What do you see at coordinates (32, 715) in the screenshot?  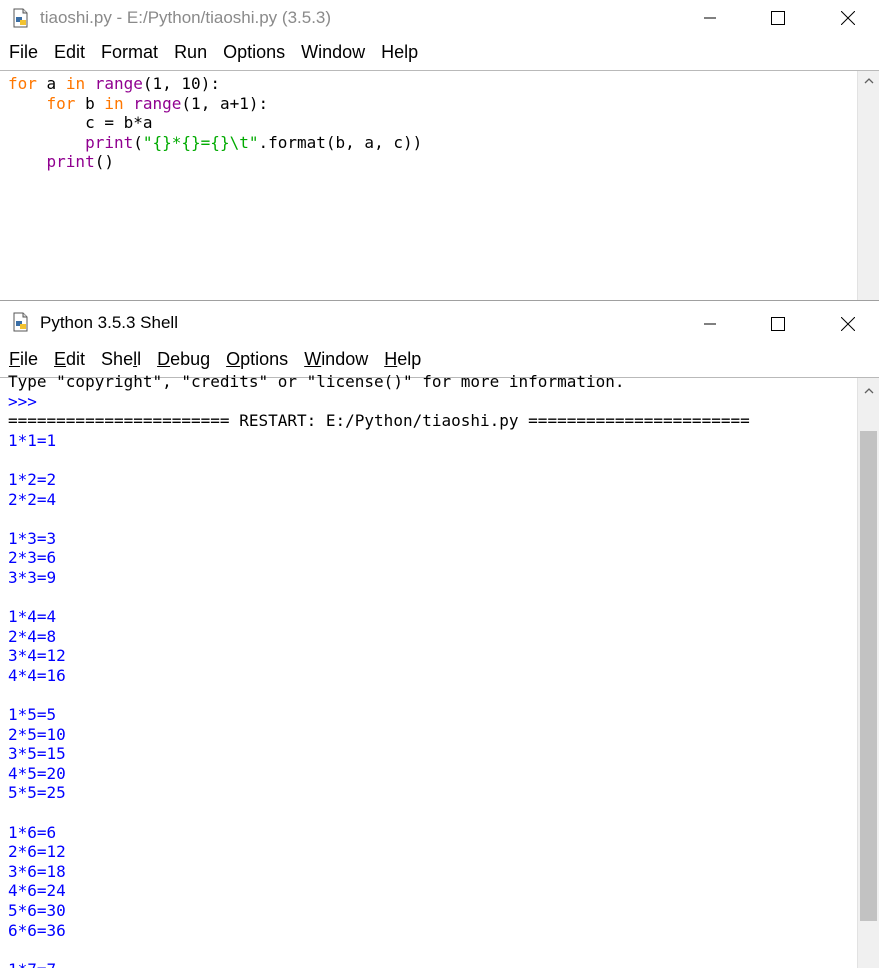 I see `output-line: 1*5=5` at bounding box center [32, 715].